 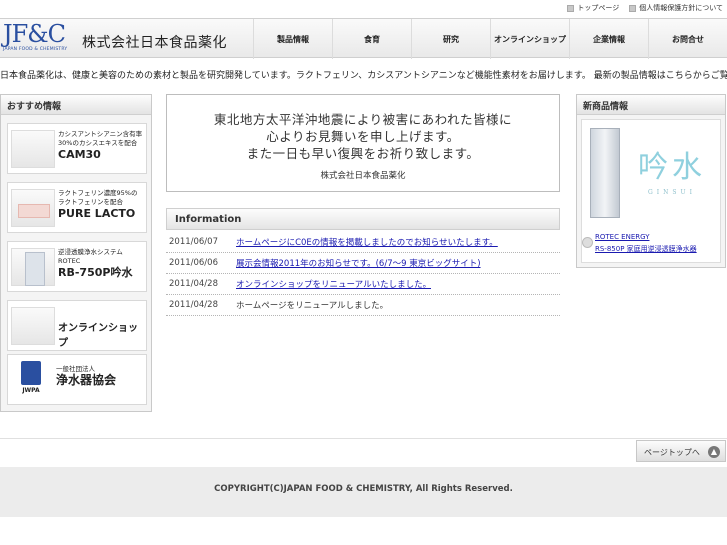 I want to click on banner-text: ラクトフェリン濃度95%の ラクトフェリンを配合 PURE LACTO, so click(x=97, y=204).